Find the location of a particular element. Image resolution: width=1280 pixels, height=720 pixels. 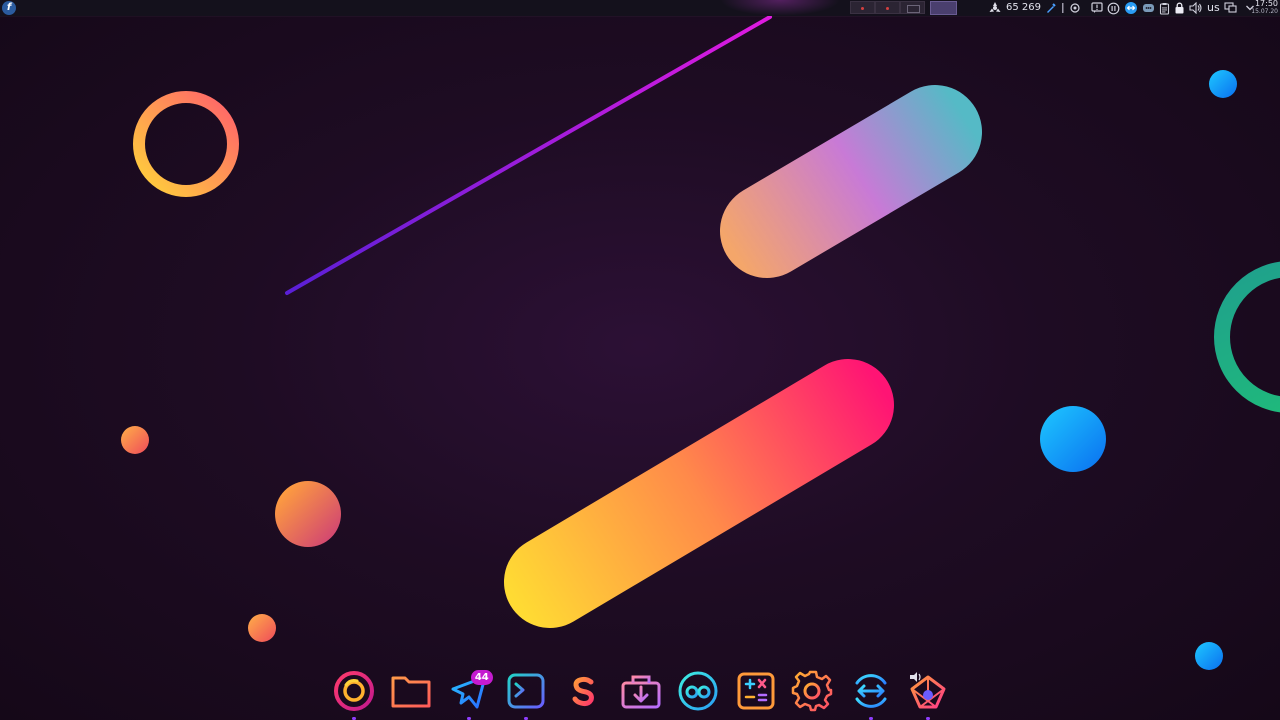

dock-item-messenger: 44 is located at coordinates (469, 692).